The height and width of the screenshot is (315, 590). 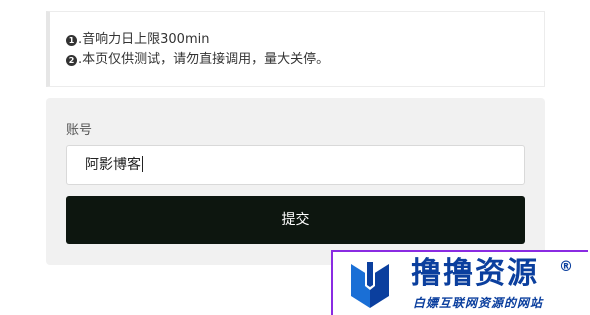 I want to click on notice-line-1: 1 .音响力日上限300min, so click(x=305, y=40).